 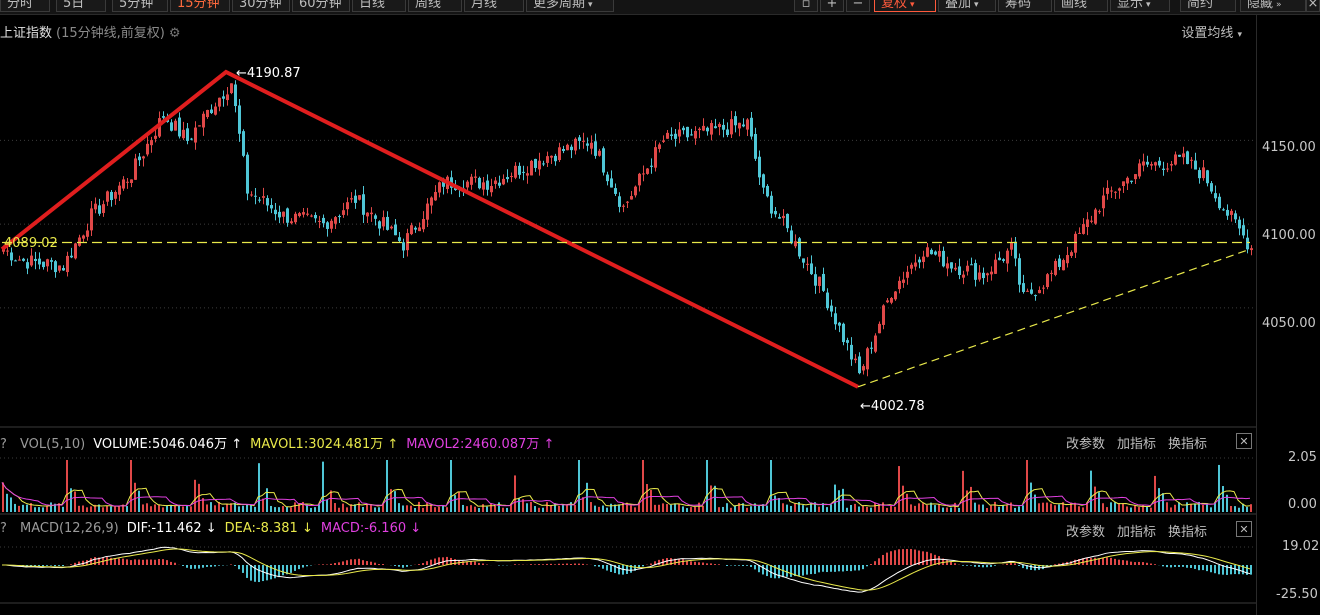 What do you see at coordinates (897, 406) in the screenshot?
I see `low-price-label: 4002.78` at bounding box center [897, 406].